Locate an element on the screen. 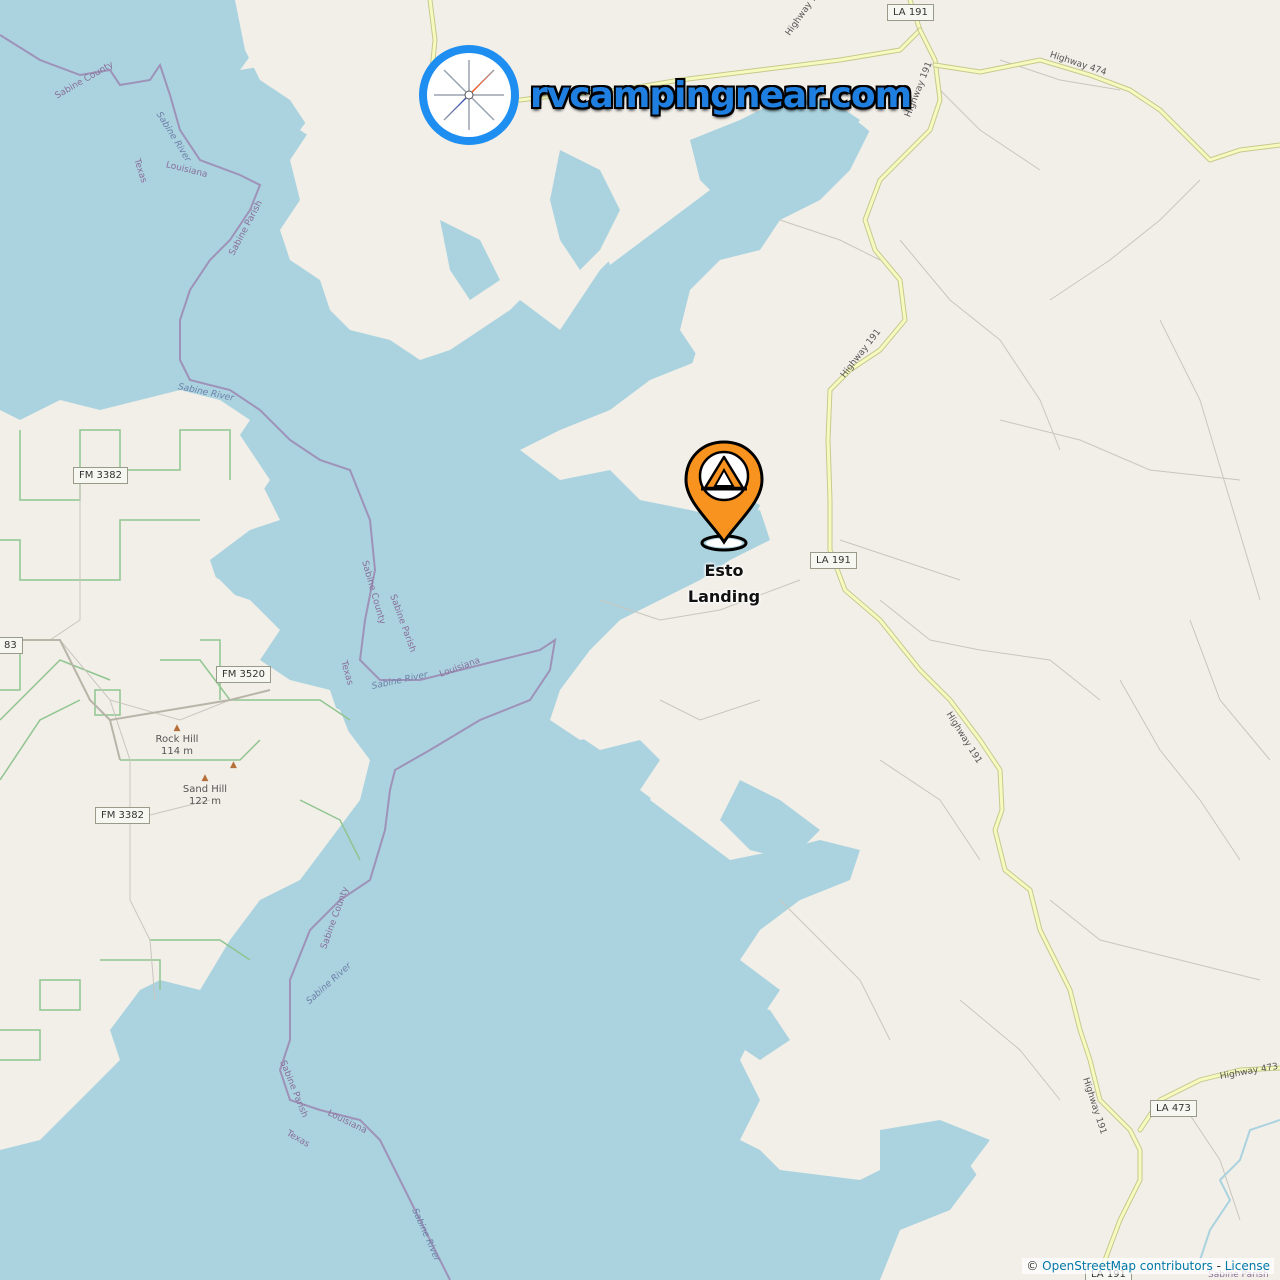  road-shield-fm3520: FM 3520 is located at coordinates (244, 674).